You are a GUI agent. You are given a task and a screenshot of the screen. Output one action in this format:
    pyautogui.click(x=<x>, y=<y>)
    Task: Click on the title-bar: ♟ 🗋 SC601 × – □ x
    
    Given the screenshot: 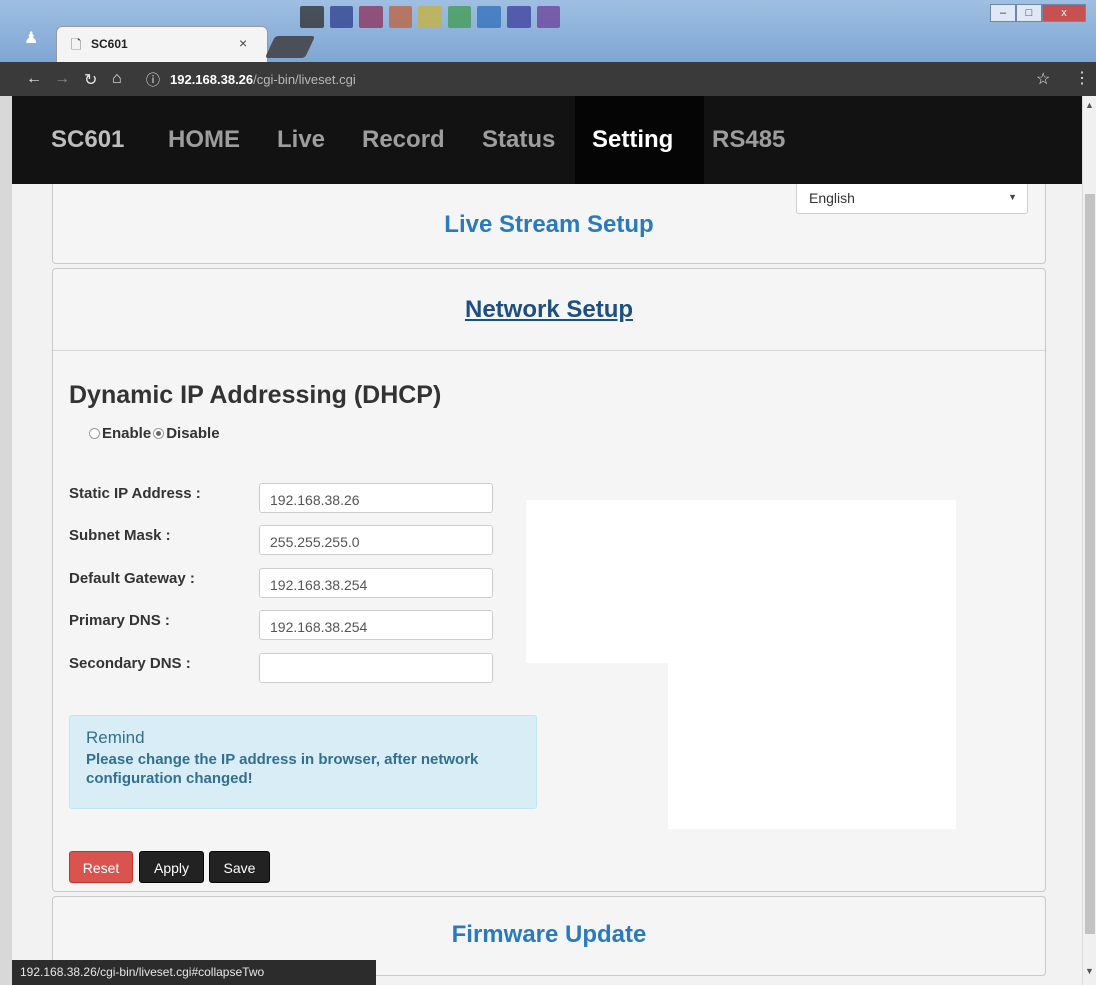 What is the action you would take?
    pyautogui.click(x=548, y=31)
    